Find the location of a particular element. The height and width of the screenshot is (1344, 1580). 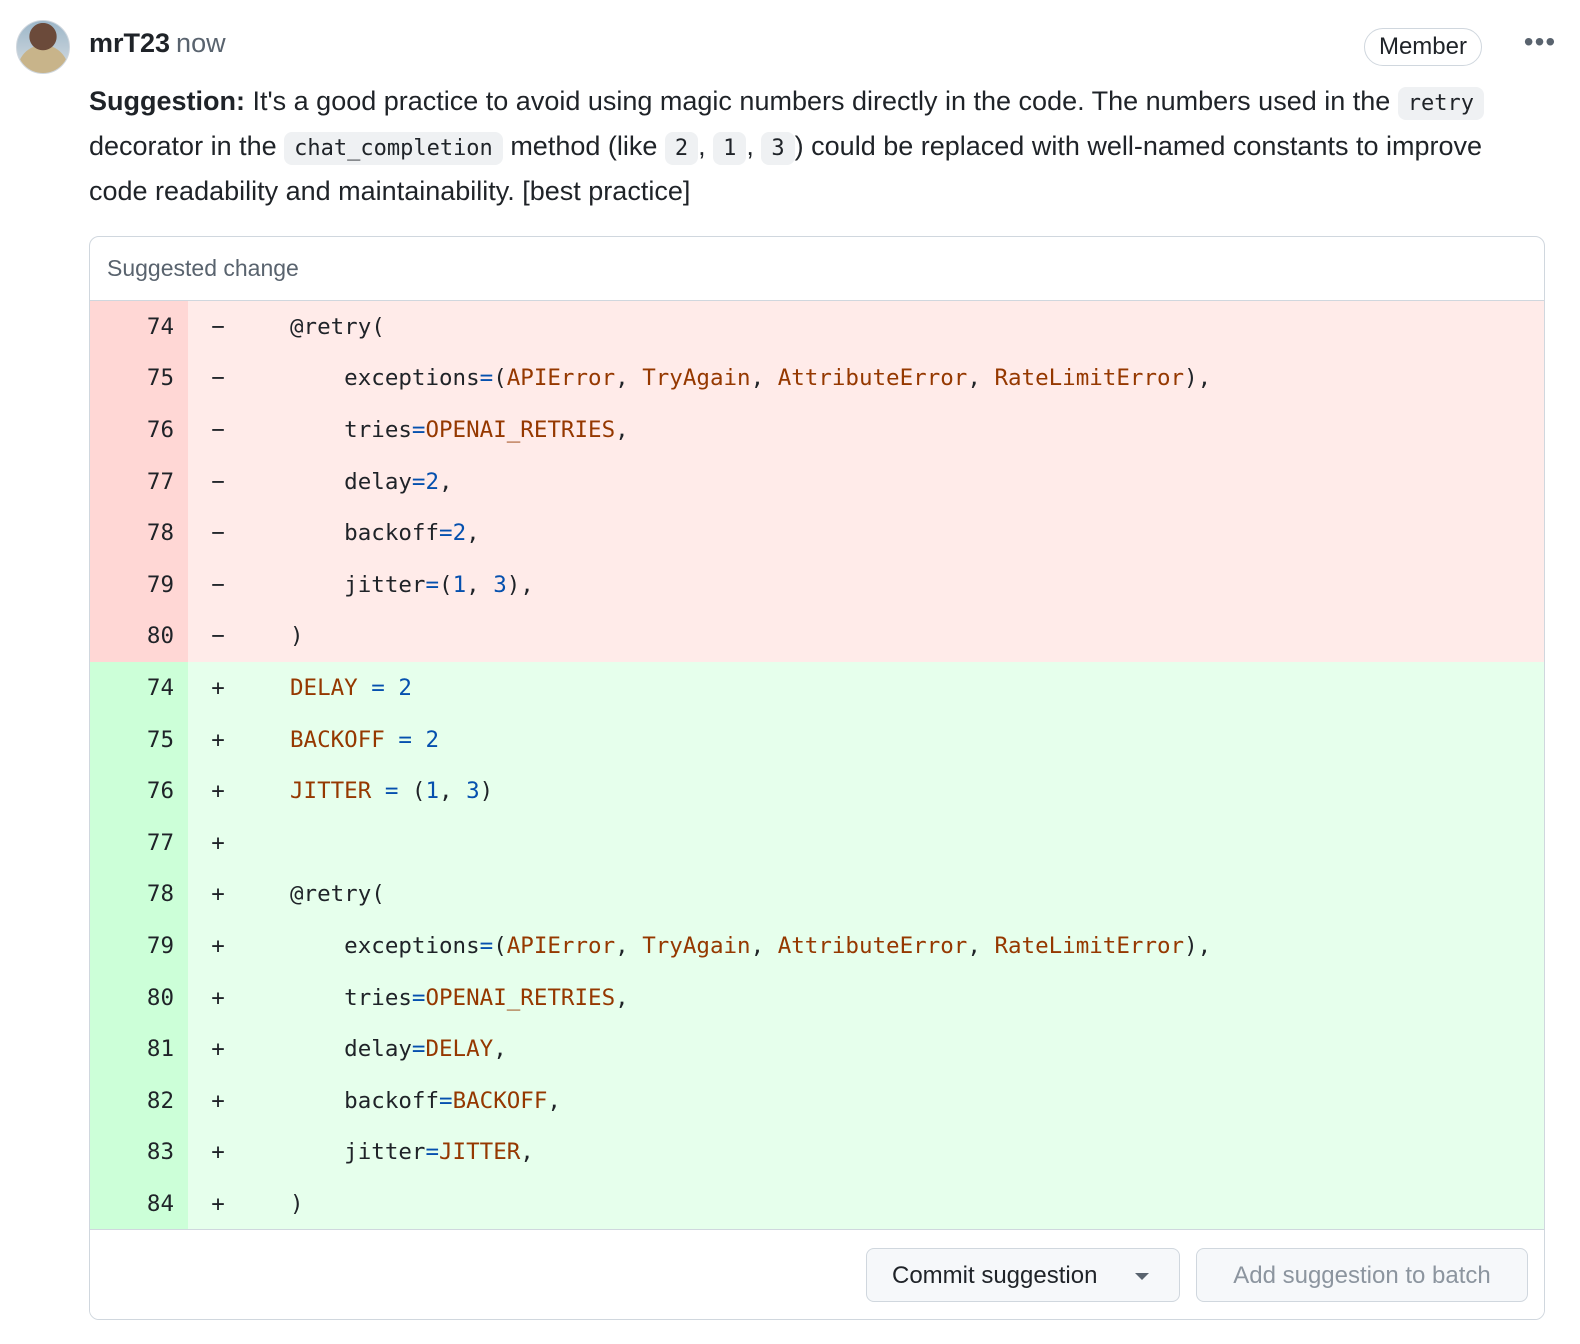

diff-deleted-line: 79− jitter=(1, 3), is located at coordinates (817, 584).